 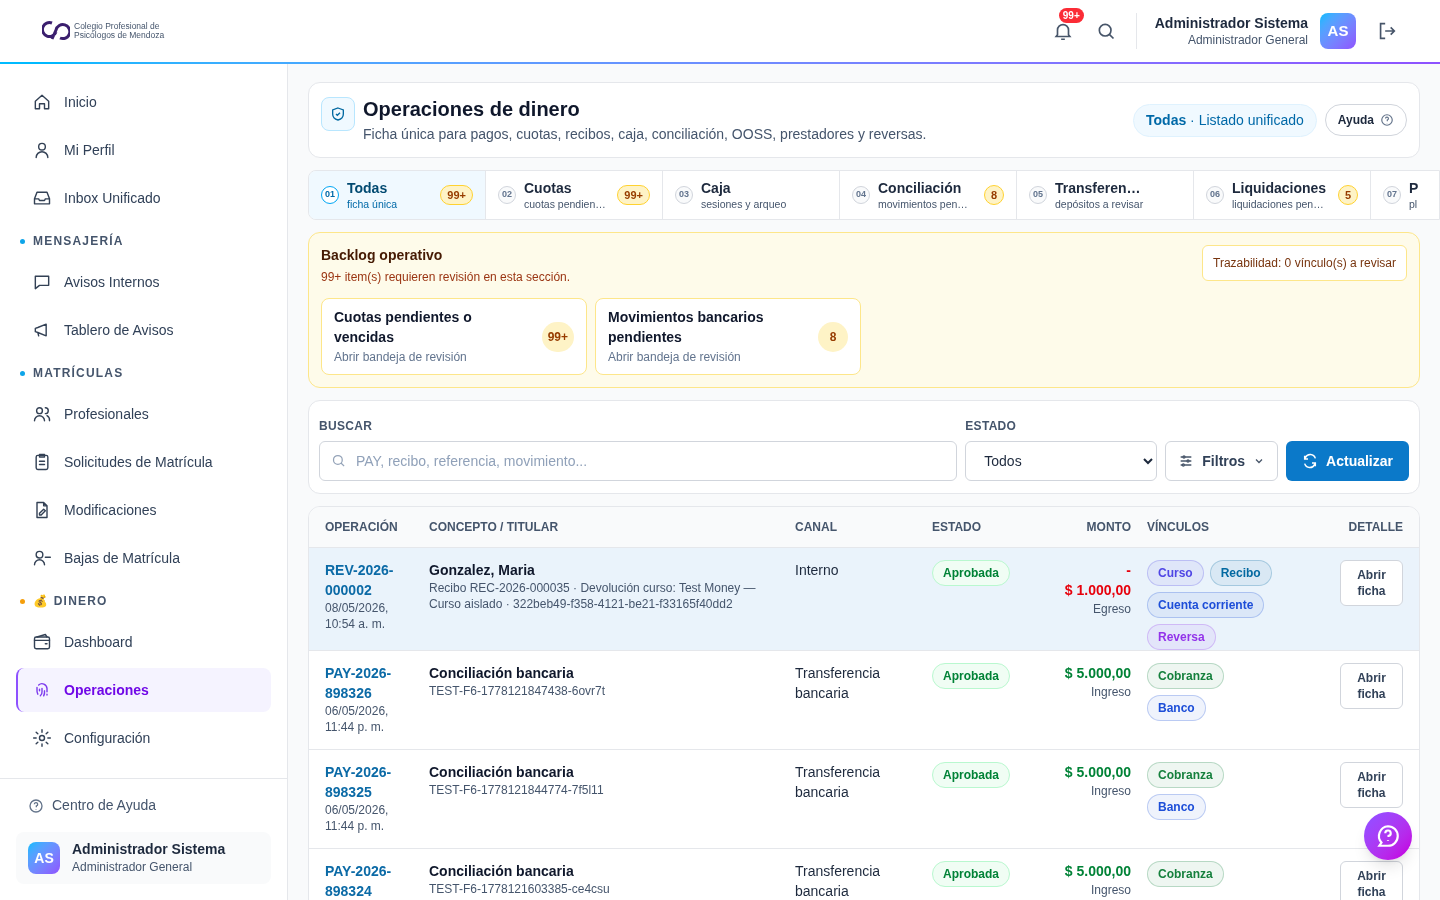 What do you see at coordinates (143, 198) in the screenshot?
I see `sidebar-item: Inbox Unificado` at bounding box center [143, 198].